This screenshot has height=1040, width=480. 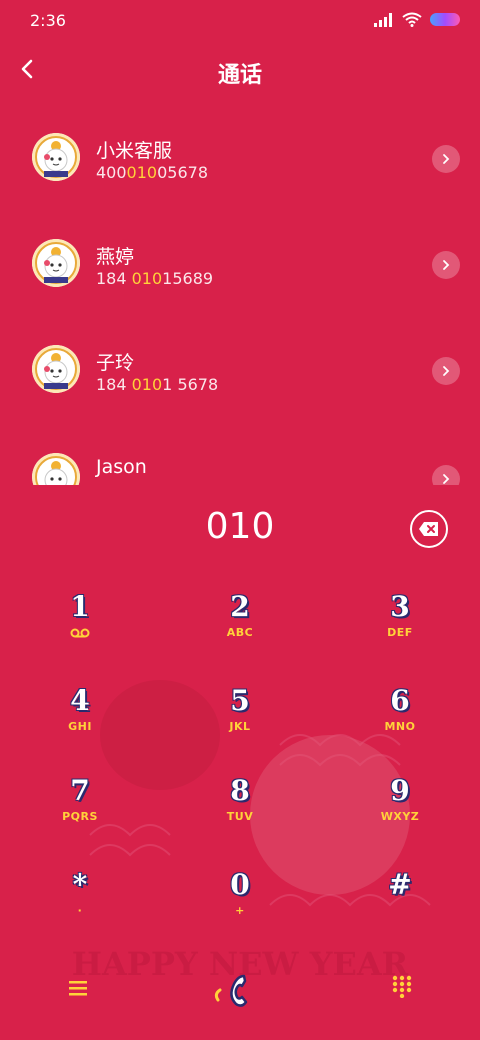 What do you see at coordinates (400, 913) in the screenshot?
I see `key-hash: #` at bounding box center [400, 913].